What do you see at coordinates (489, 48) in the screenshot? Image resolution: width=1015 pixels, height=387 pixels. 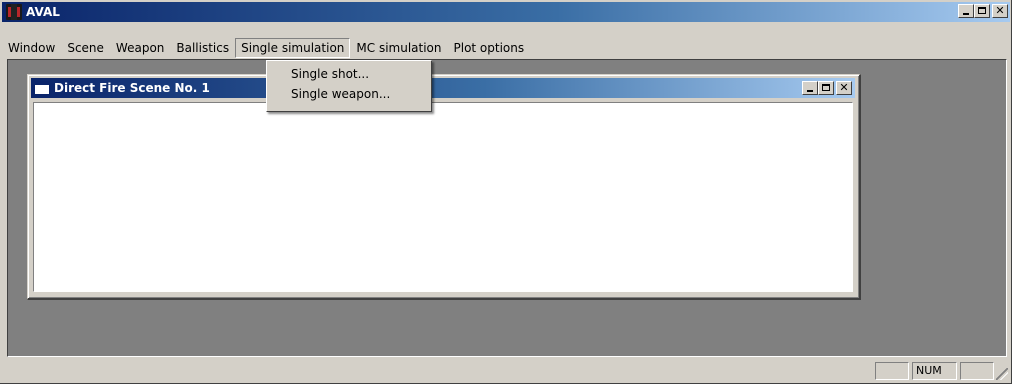 I see `menu-plot-options: Plot options` at bounding box center [489, 48].